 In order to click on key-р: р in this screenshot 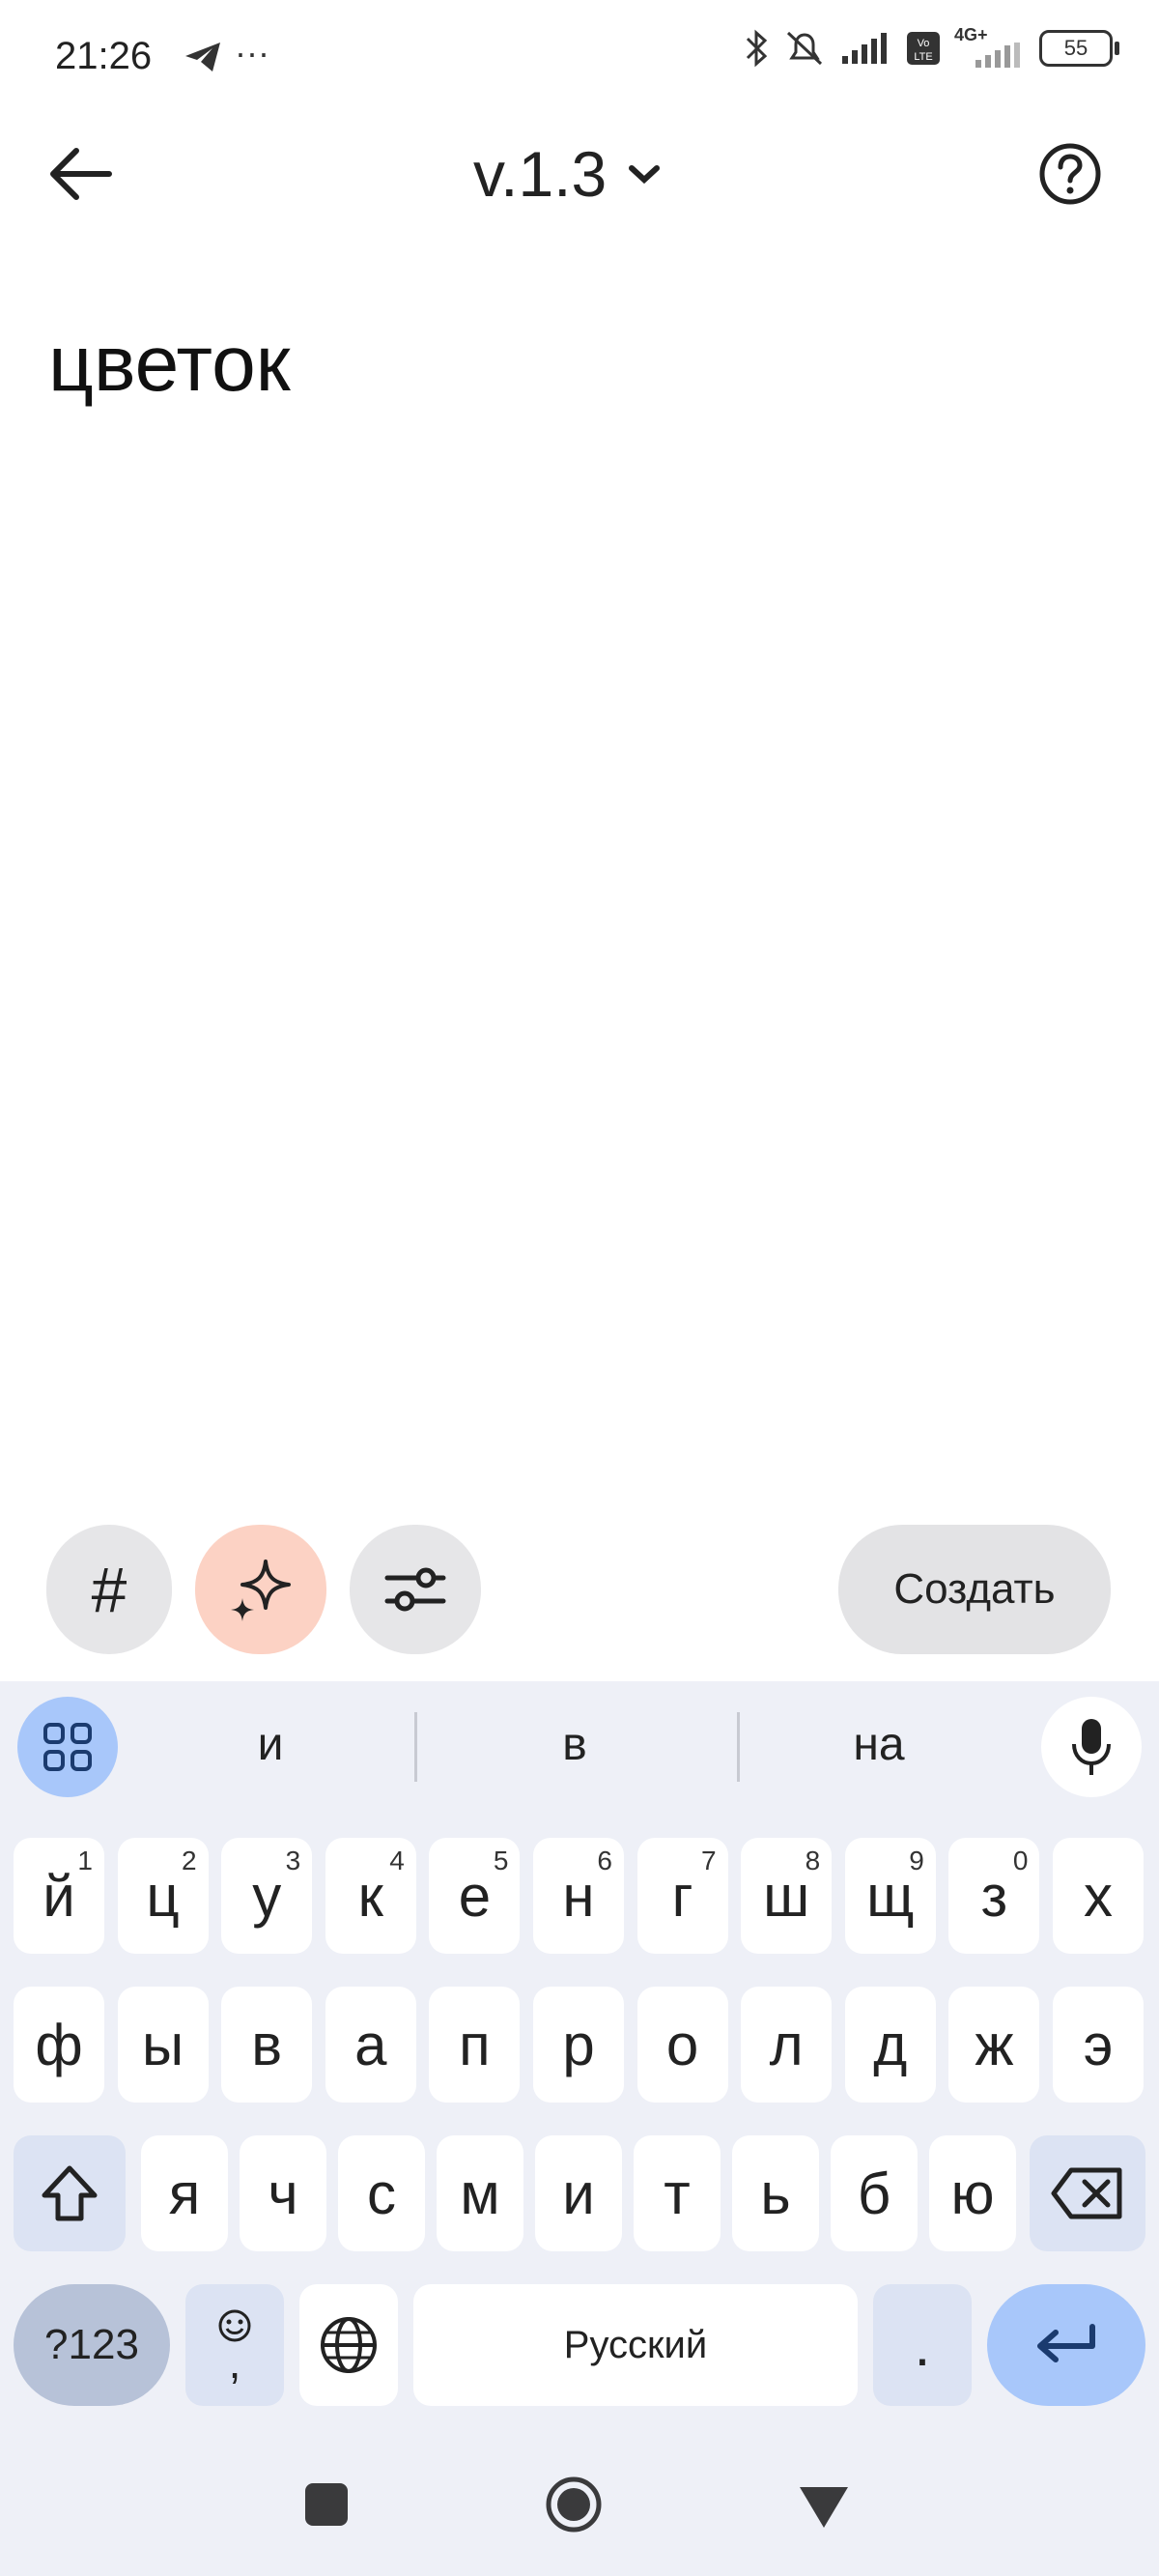, I will do `click(579, 2045)`.